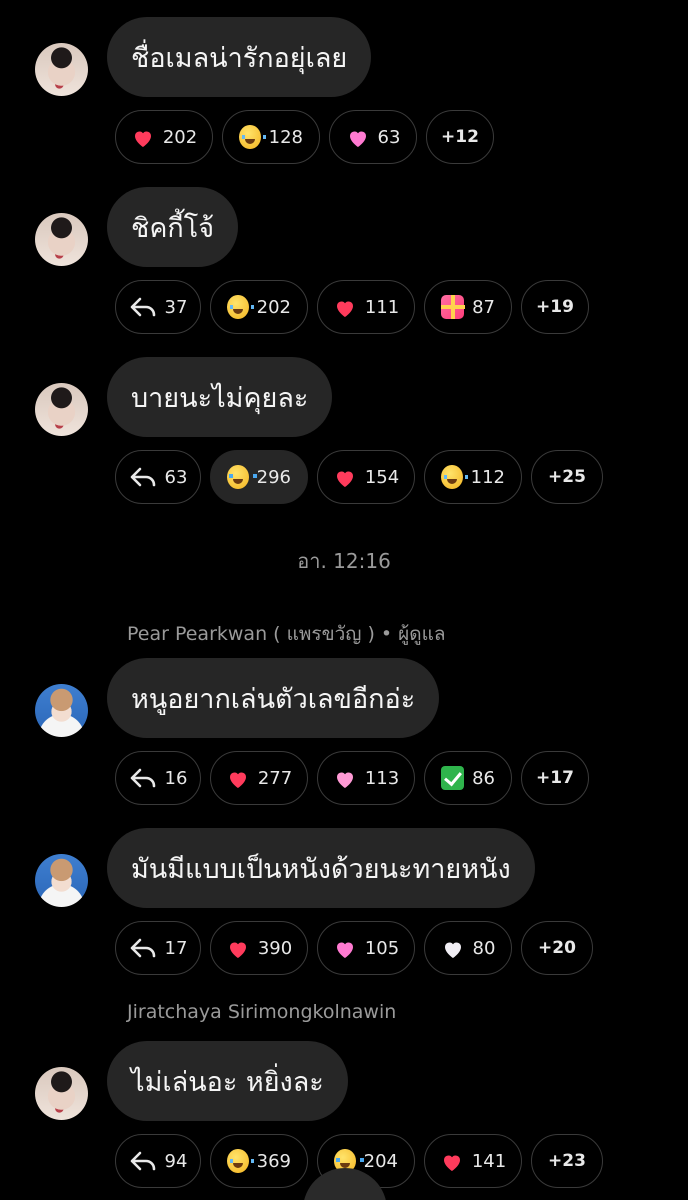 Image resolution: width=688 pixels, height=1200 pixels. Describe the element at coordinates (555, 778) in the screenshot. I see `more-reactions-button: +17` at that location.